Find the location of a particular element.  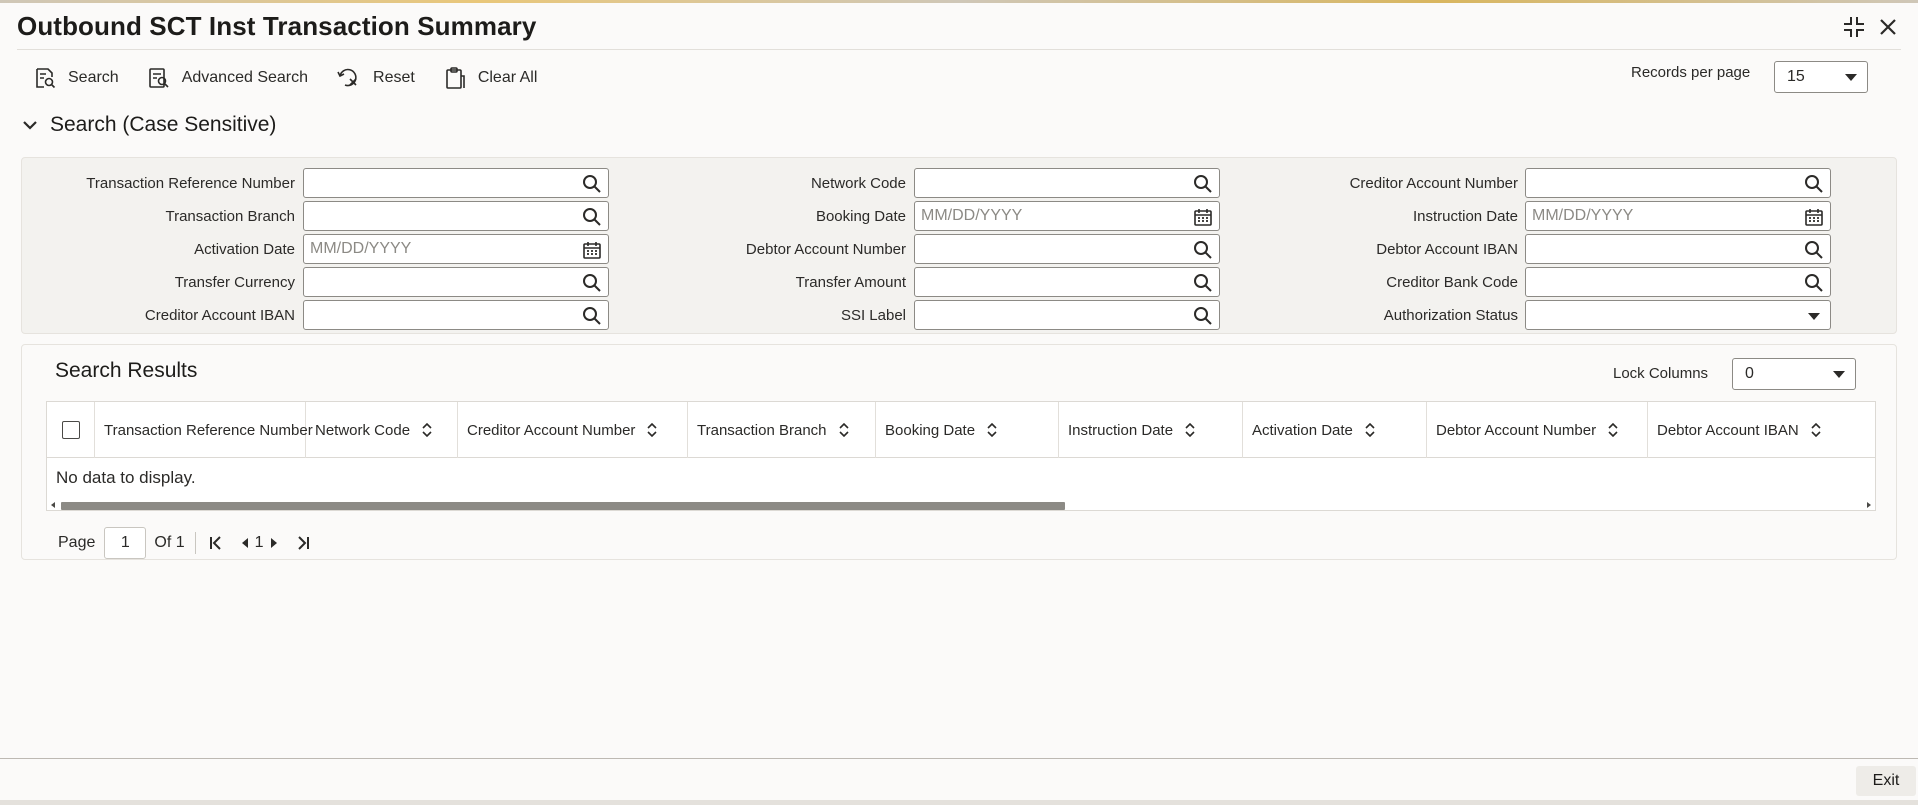

reset-button-label: Reset is located at coordinates (394, 77).